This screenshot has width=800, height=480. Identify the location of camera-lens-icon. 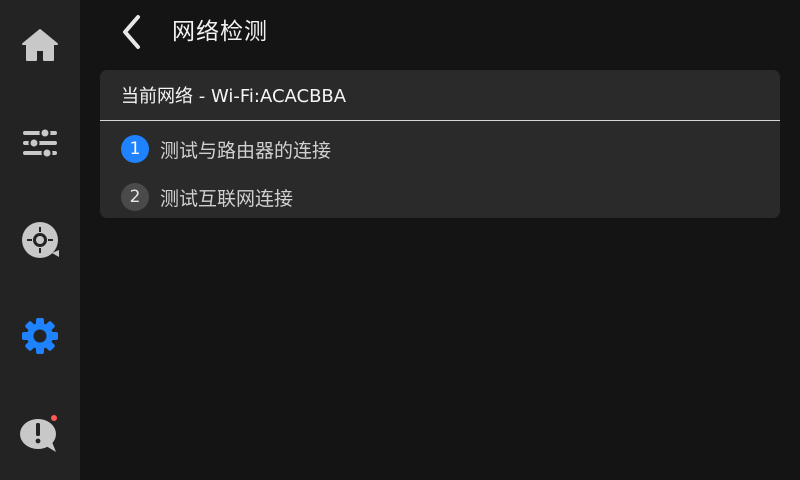
(40, 240).